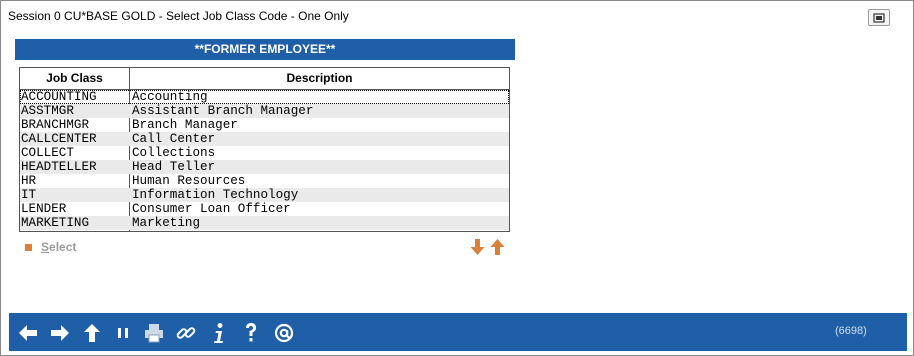 Image resolution: width=914 pixels, height=356 pixels. I want to click on table-row: LENDER Consumer Loan Officer, so click(264, 209).